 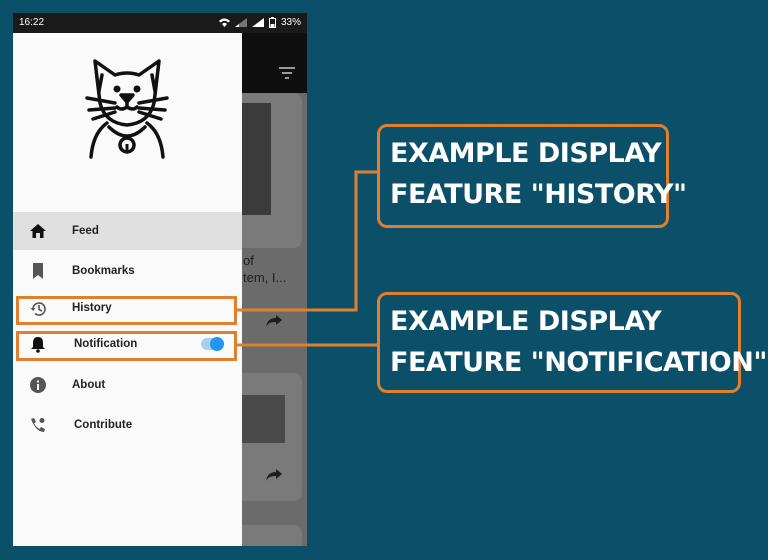 I want to click on callout-line: FEATURE "NOTIFICATION", so click(x=578, y=362).